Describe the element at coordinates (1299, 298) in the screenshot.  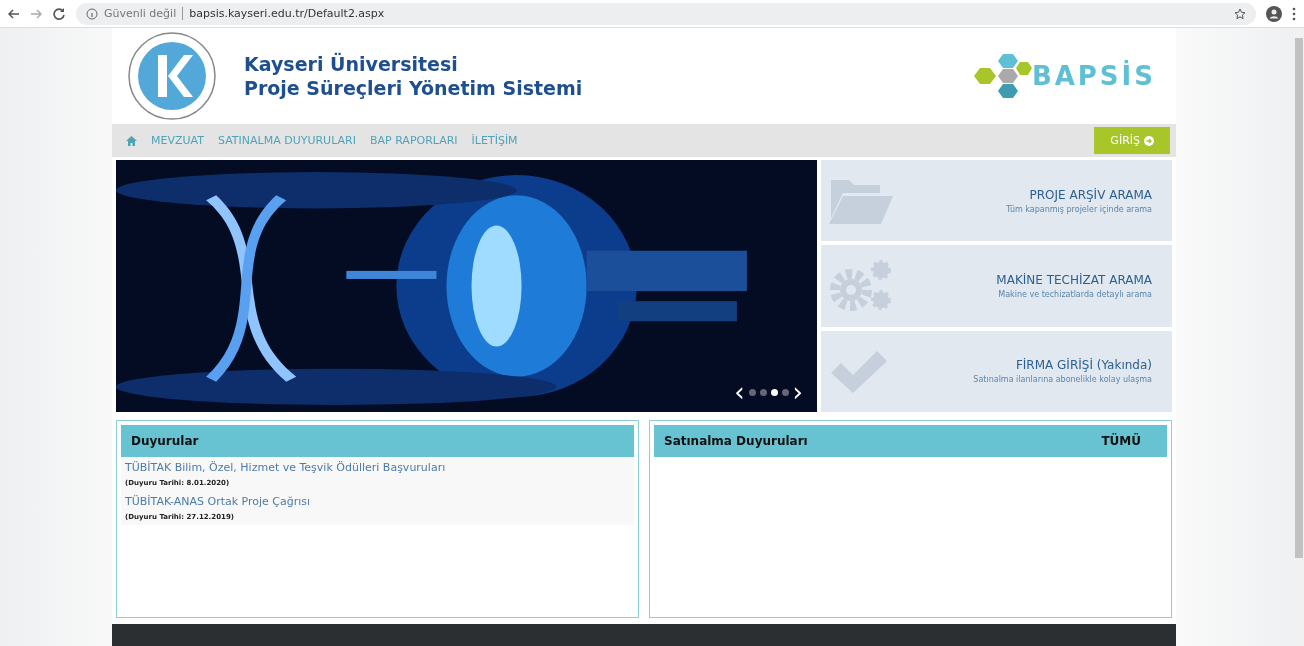
I see `scrollbar-thumb` at that location.